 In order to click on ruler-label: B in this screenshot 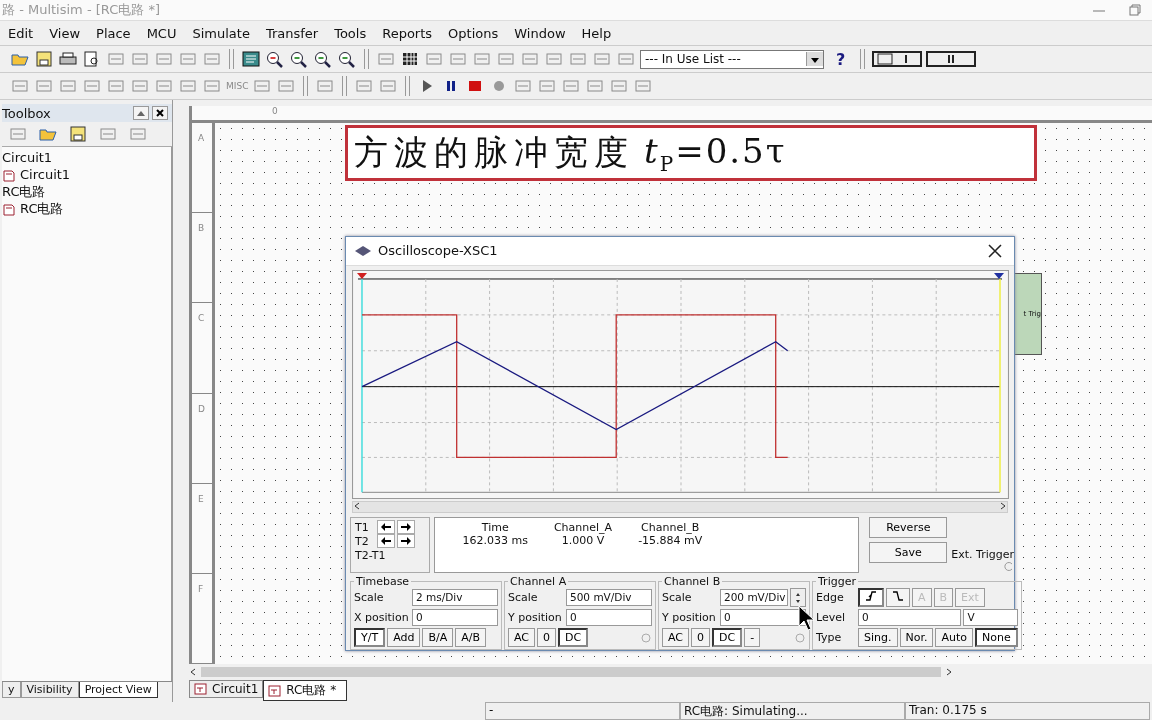, I will do `click(202, 258)`.